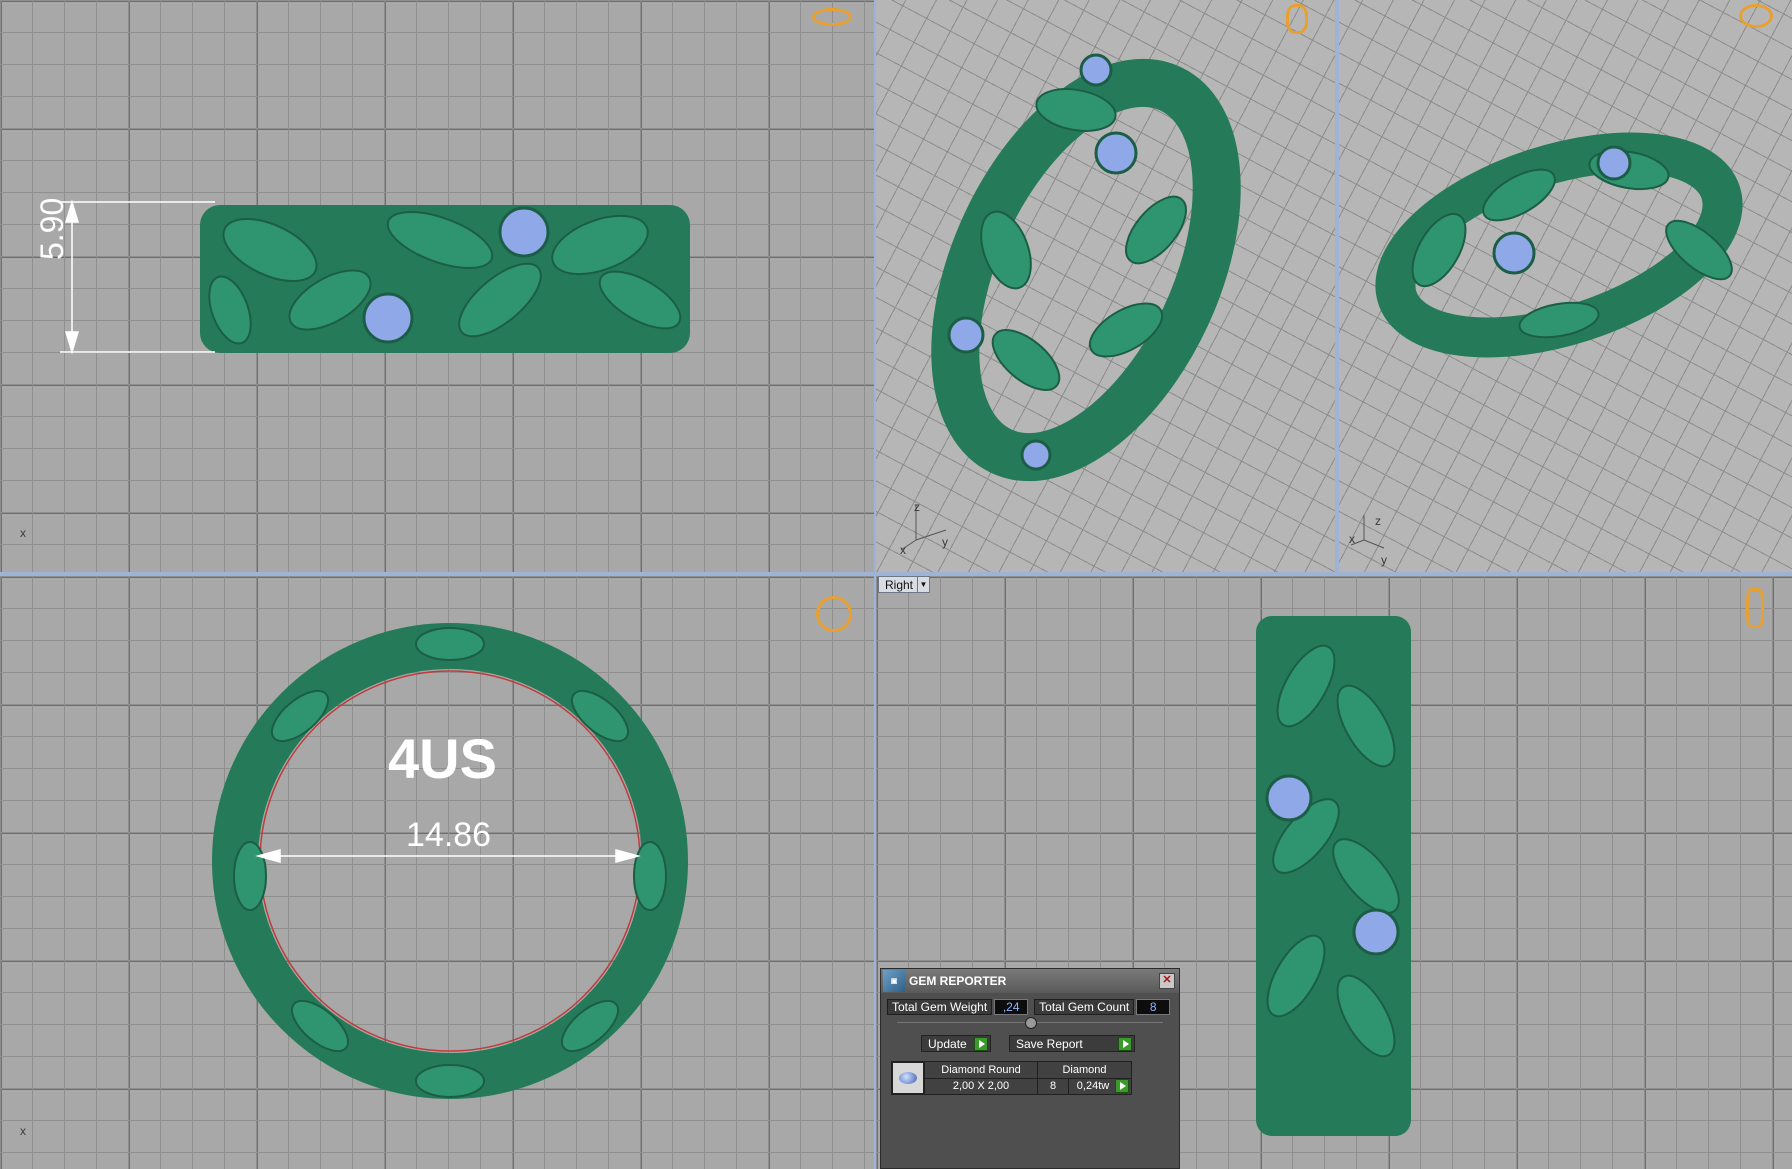  I want to click on gem-shape-header: Diamond Round, so click(981, 1070).